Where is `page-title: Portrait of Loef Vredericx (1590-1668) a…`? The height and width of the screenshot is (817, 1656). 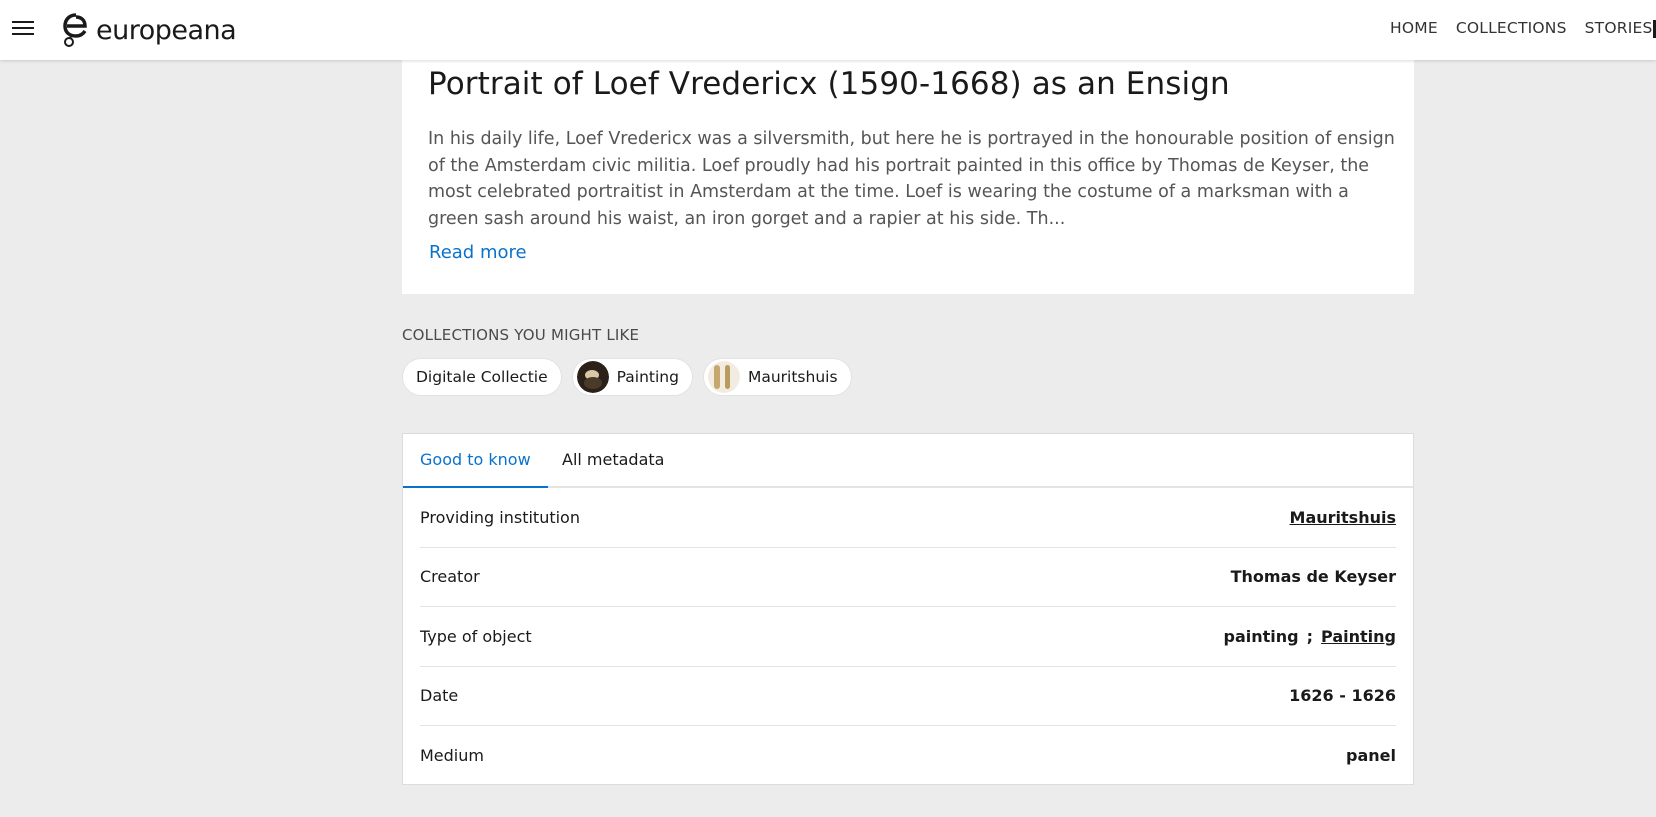
page-title: Portrait of Loef Vredericx (1590-1668) a… is located at coordinates (829, 84).